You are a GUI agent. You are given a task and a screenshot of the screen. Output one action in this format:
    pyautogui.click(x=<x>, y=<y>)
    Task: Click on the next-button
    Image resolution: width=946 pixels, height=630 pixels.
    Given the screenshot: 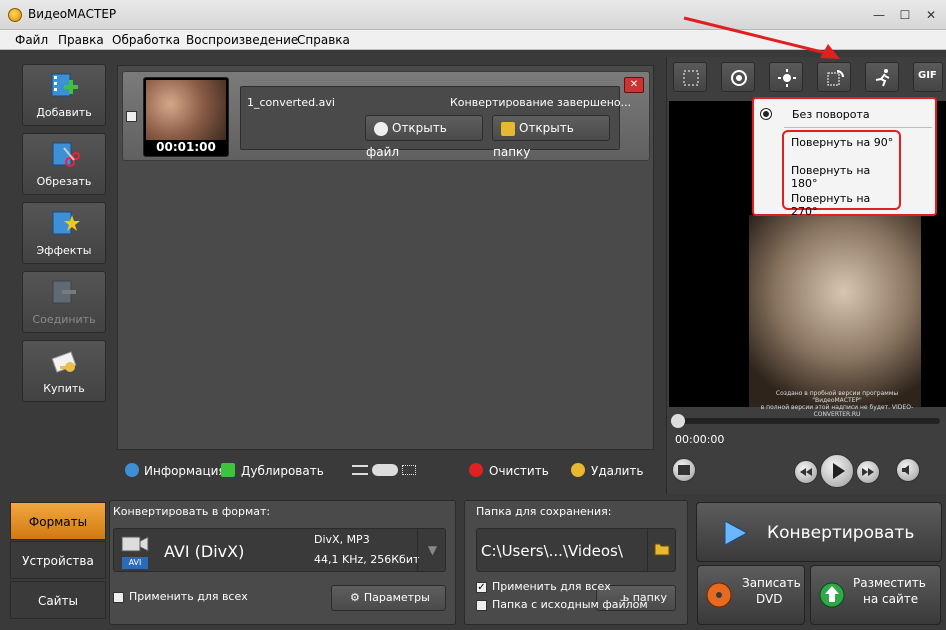 What is the action you would take?
    pyautogui.click(x=868, y=472)
    